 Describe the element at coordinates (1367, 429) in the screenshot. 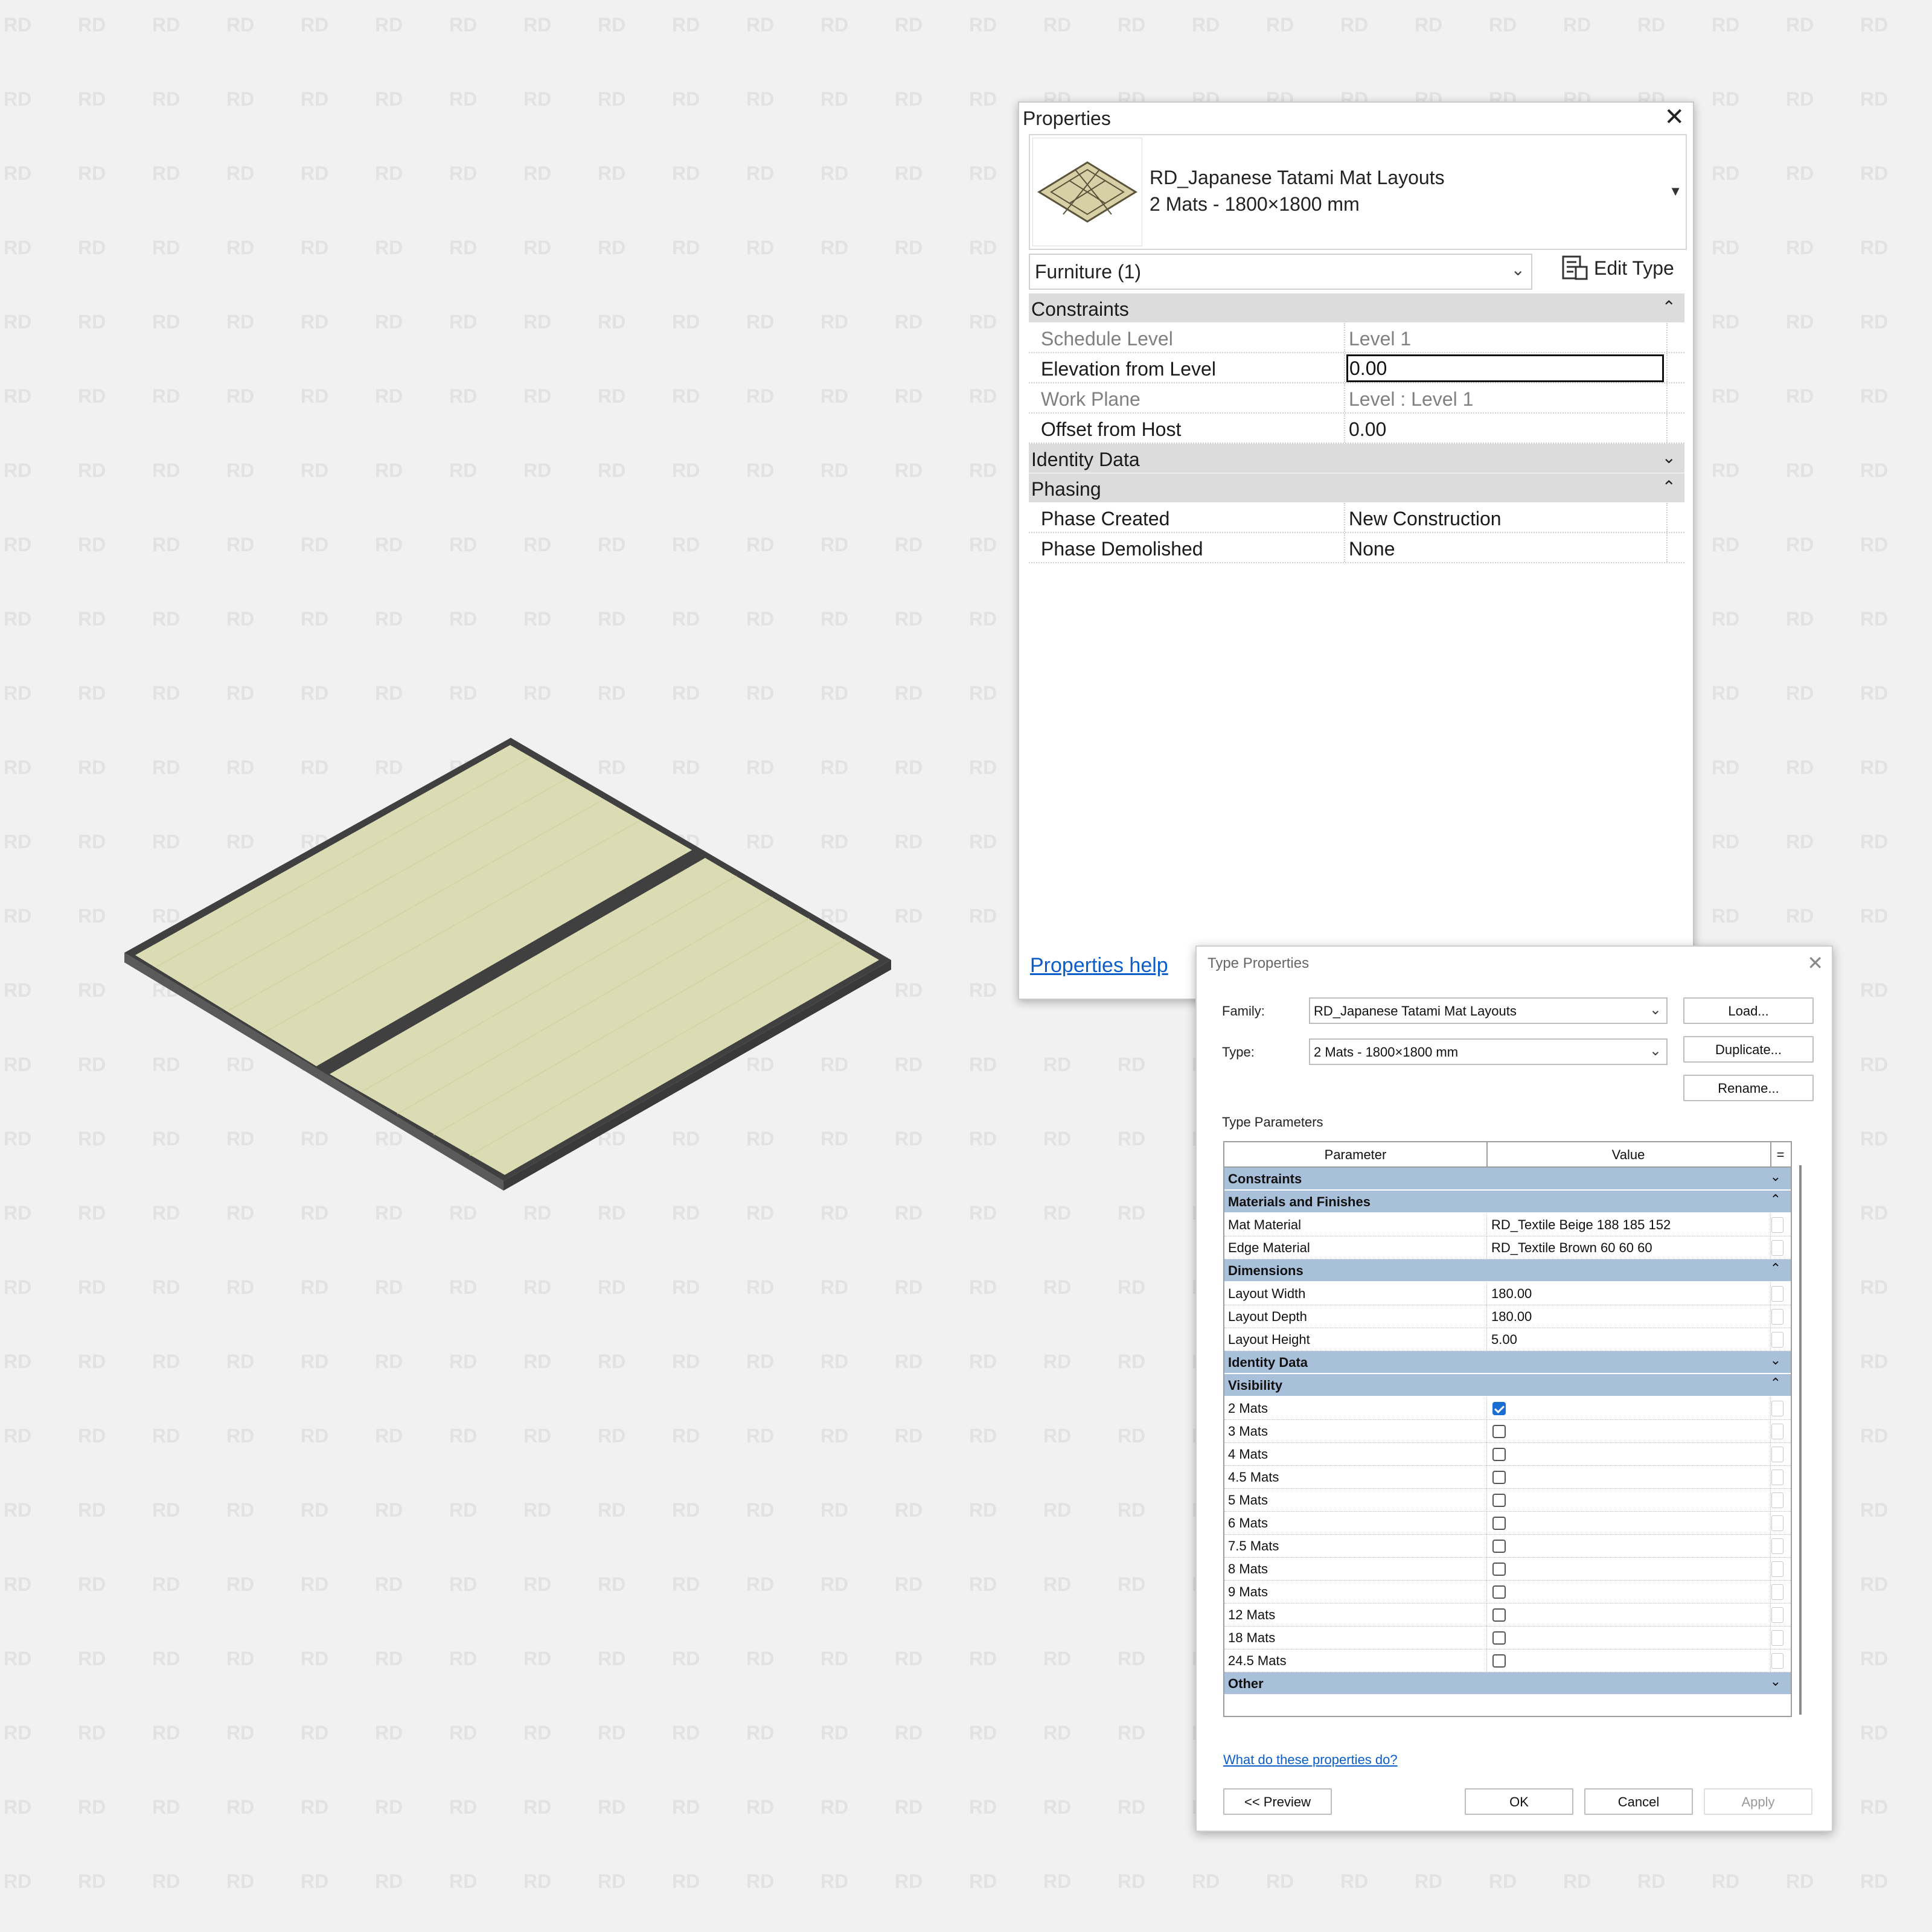

I see `property-value: 0.00` at that location.